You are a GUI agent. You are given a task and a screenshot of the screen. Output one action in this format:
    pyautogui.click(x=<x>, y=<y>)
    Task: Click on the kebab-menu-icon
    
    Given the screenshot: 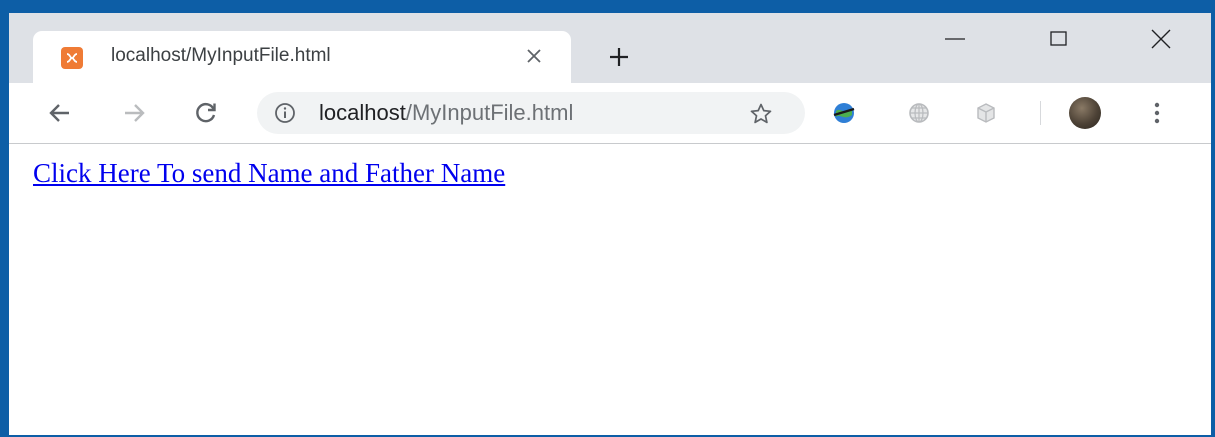 What is the action you would take?
    pyautogui.click(x=1157, y=113)
    